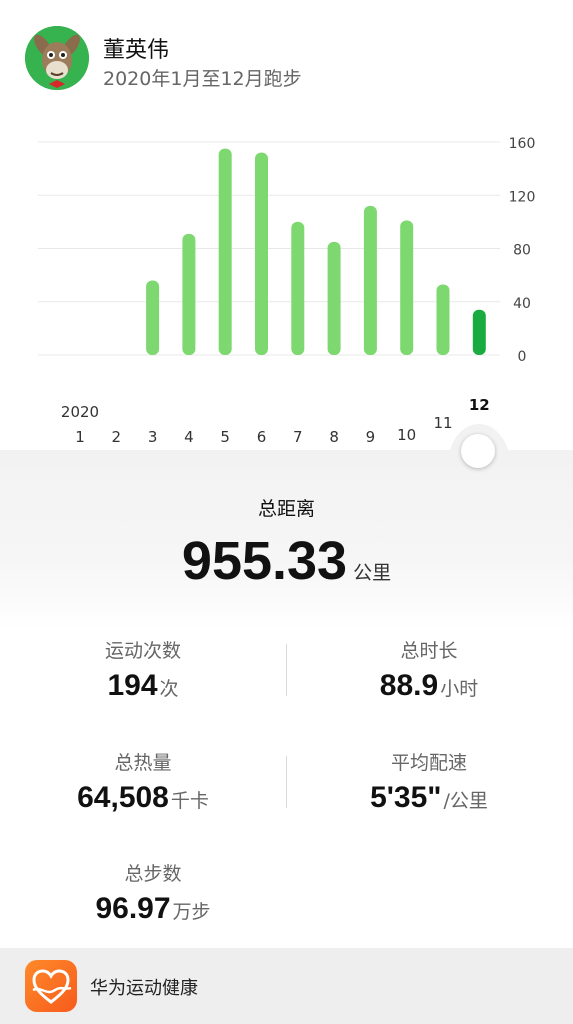 Image resolution: width=573 pixels, height=1024 pixels. Describe the element at coordinates (459, 689) in the screenshot. I see `stat-duration-unit: 小时` at that location.